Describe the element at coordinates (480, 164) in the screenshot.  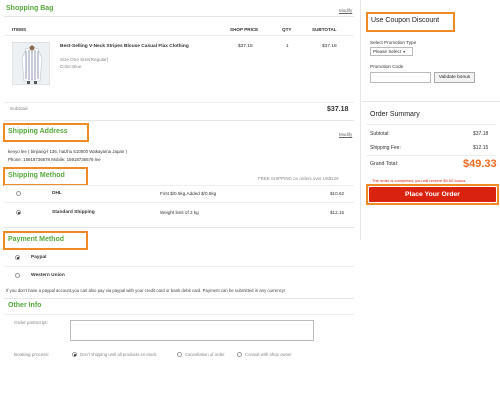
I see `summary-grand-value: $49.33` at that location.